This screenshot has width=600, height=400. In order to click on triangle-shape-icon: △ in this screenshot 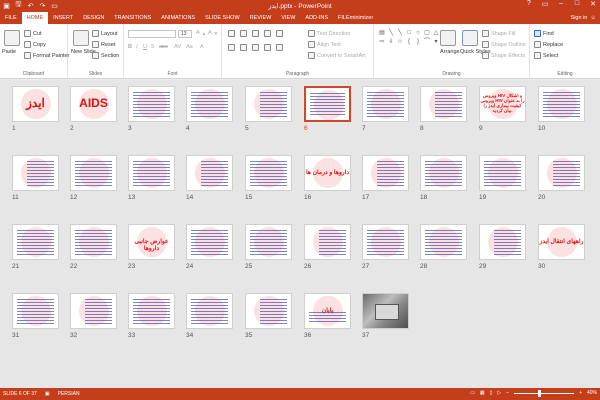, I will do `click(436, 33)`.